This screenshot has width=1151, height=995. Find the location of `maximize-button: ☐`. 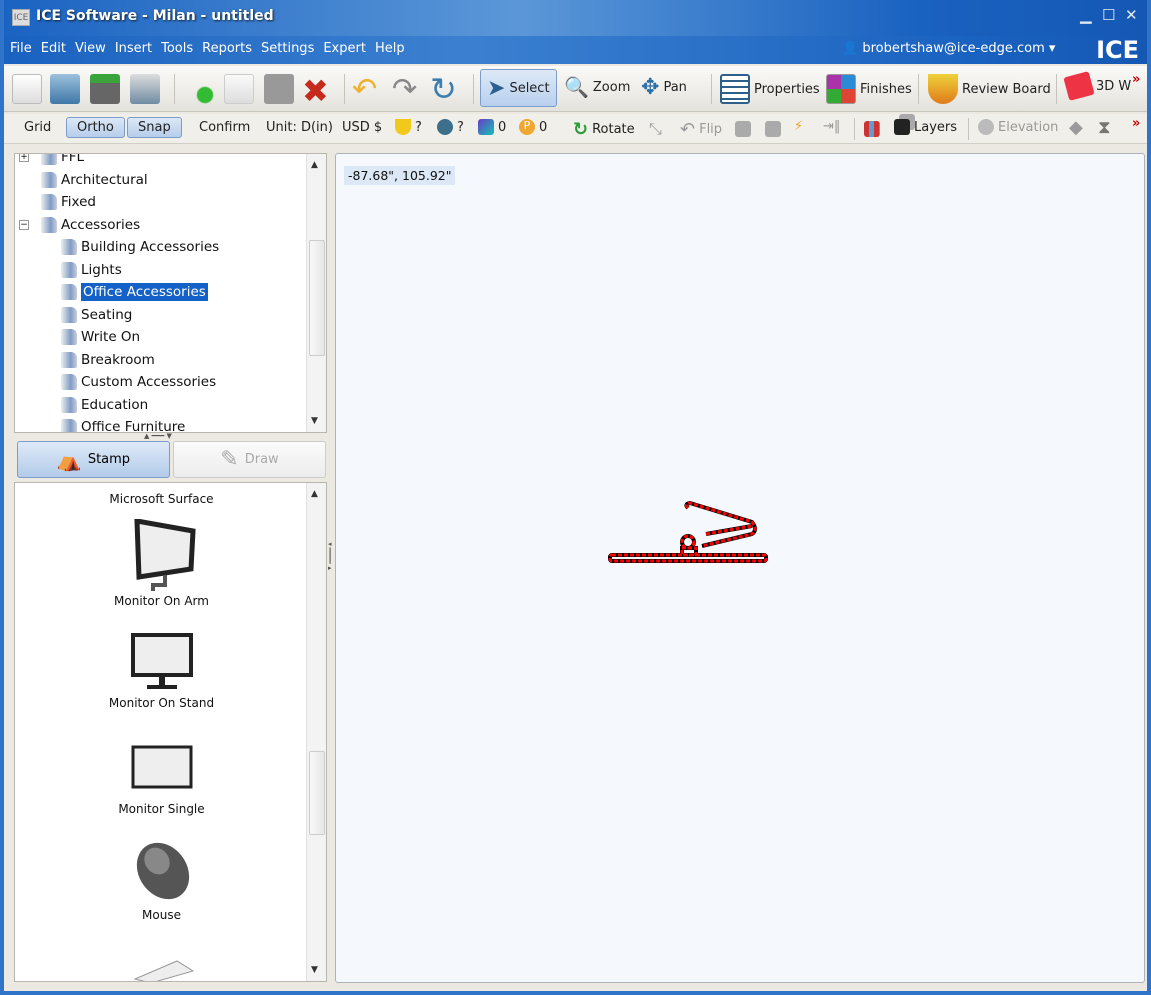

maximize-button: ☐ is located at coordinates (1108, 15).